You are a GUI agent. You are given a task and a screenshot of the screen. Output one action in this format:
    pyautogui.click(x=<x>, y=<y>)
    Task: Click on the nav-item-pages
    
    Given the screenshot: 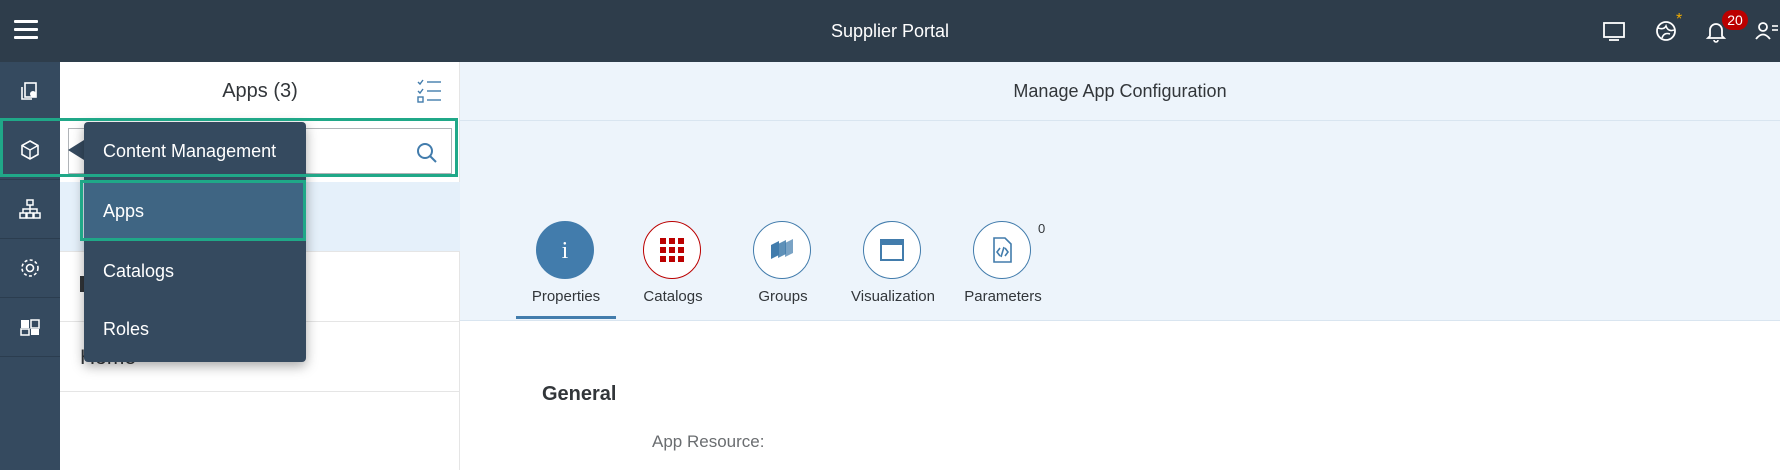 What is the action you would take?
    pyautogui.click(x=30, y=91)
    